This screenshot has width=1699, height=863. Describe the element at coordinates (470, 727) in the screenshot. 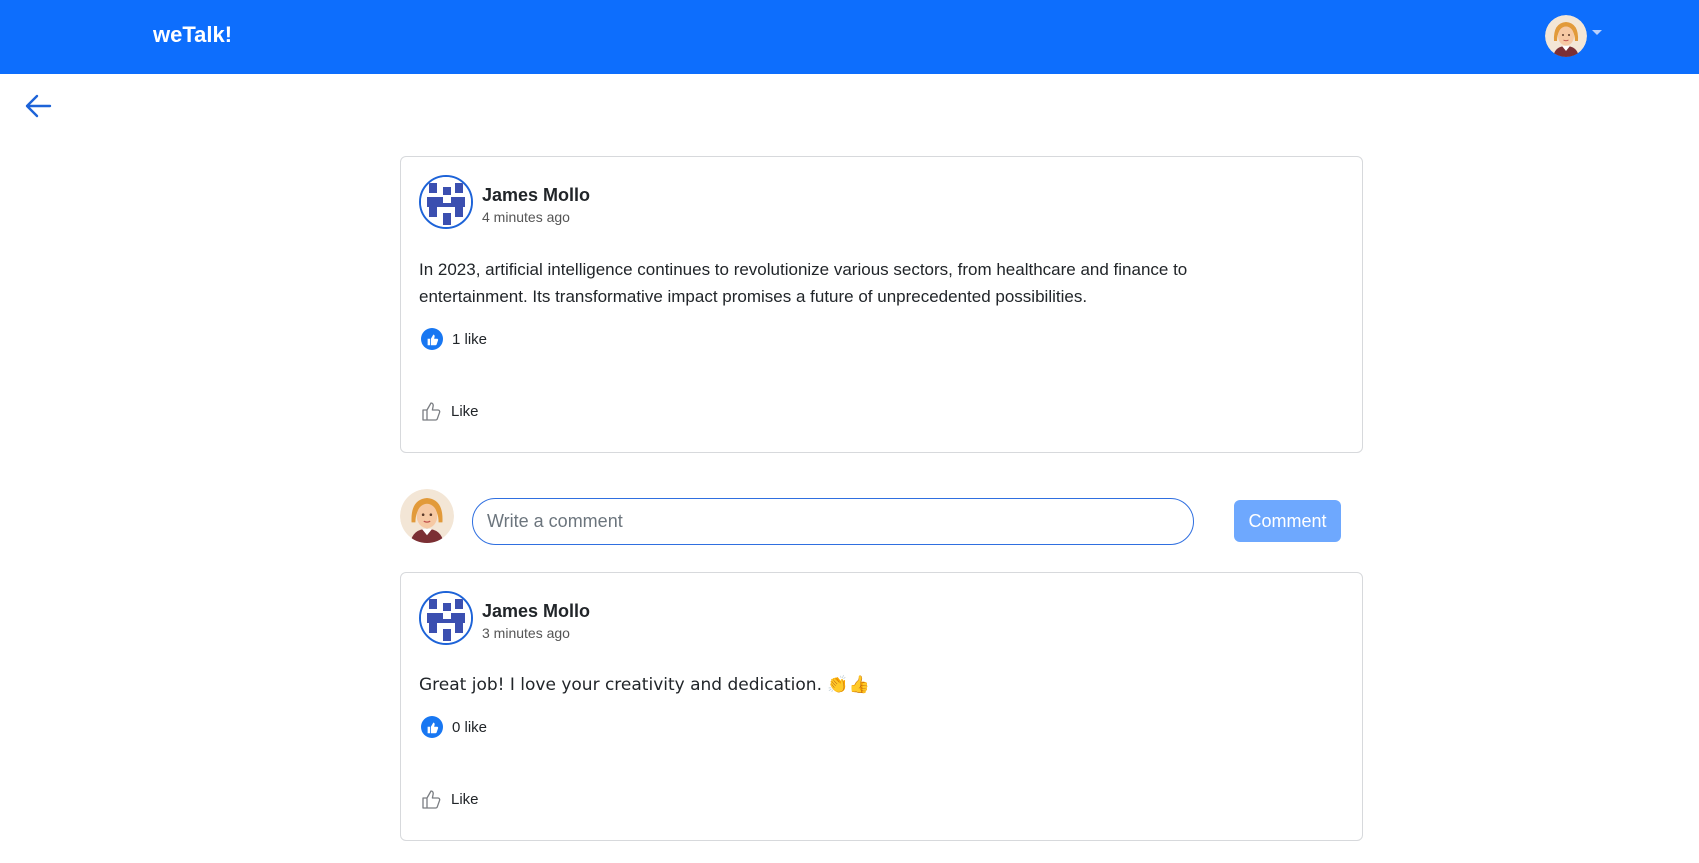

I see `like-count-label: 0 like` at that location.